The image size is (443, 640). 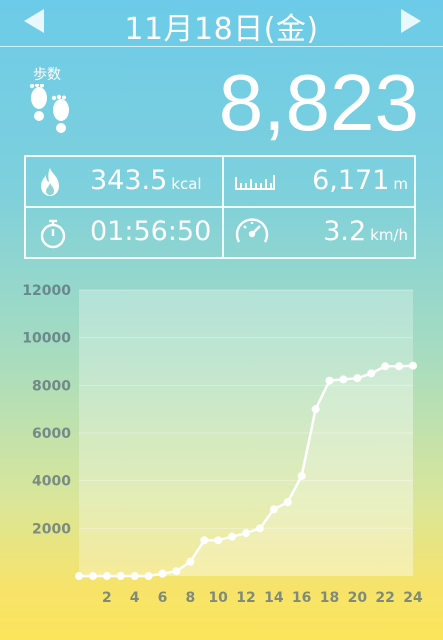 What do you see at coordinates (50, 182) in the screenshot?
I see `flame-icon` at bounding box center [50, 182].